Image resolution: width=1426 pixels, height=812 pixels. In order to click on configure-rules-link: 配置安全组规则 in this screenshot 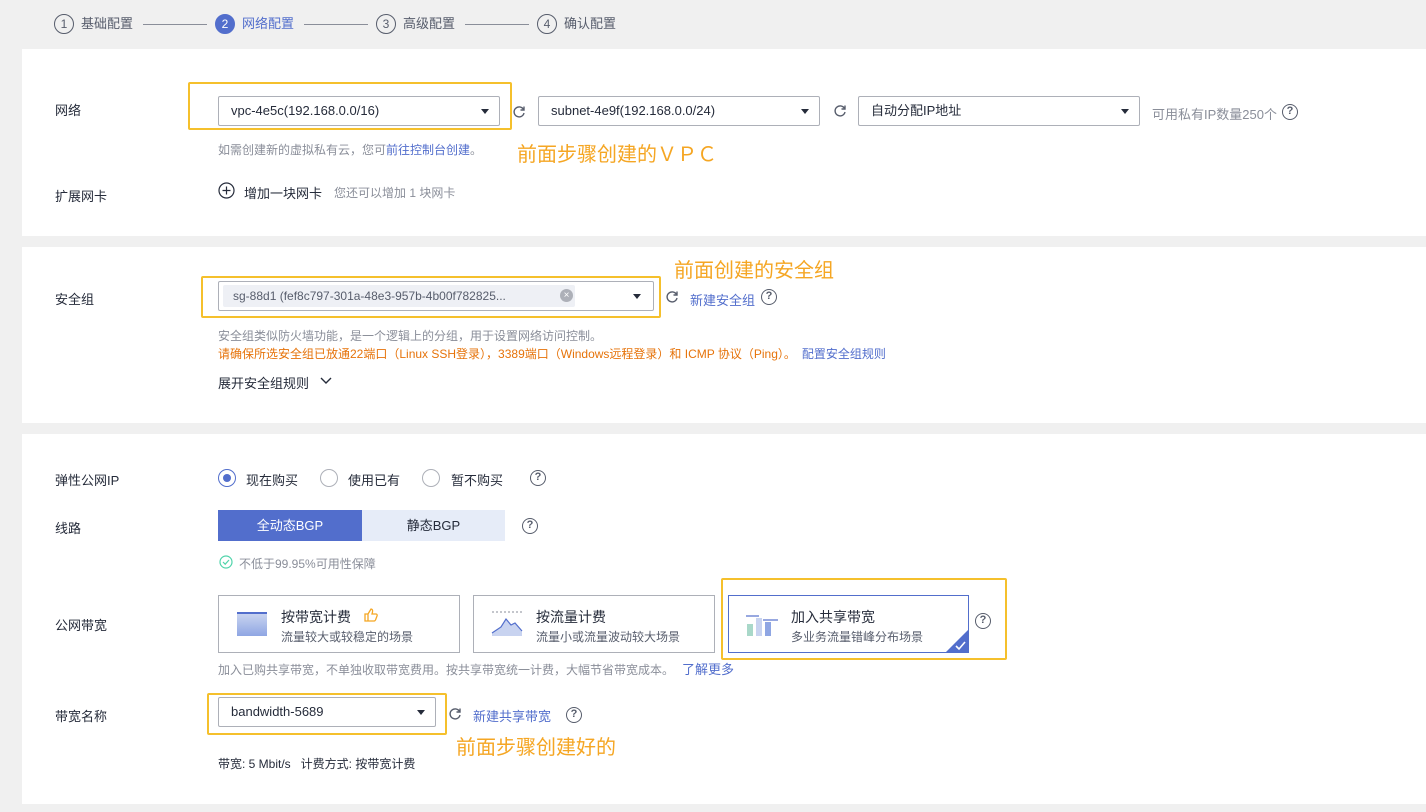, I will do `click(844, 354)`.